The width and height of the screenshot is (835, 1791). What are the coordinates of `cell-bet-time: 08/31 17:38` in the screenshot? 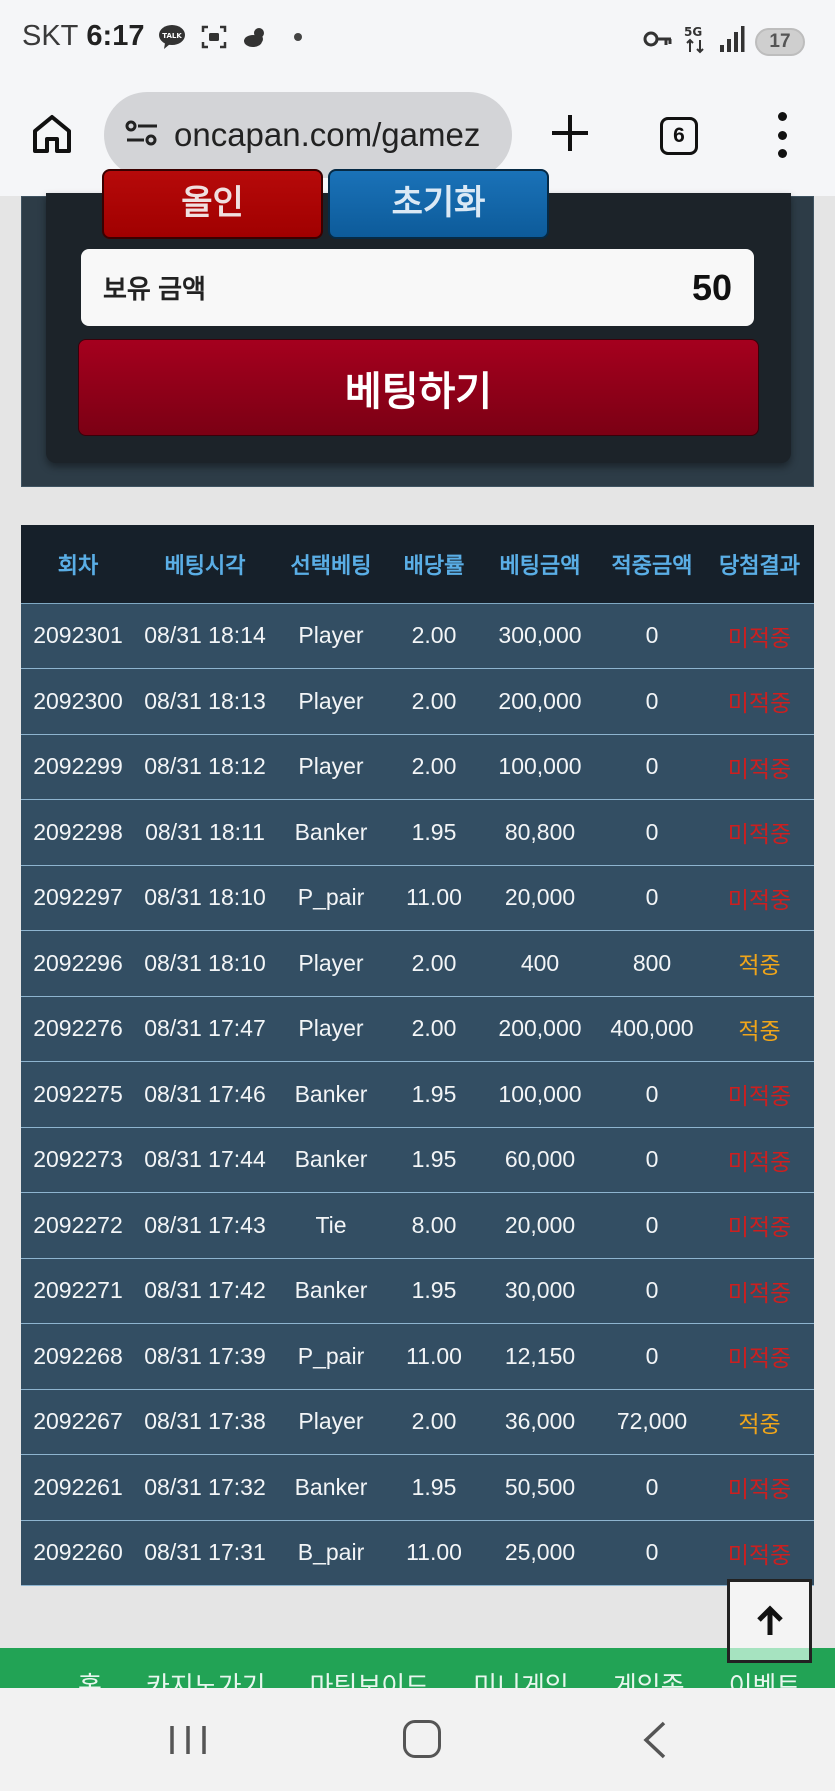 It's located at (205, 1422).